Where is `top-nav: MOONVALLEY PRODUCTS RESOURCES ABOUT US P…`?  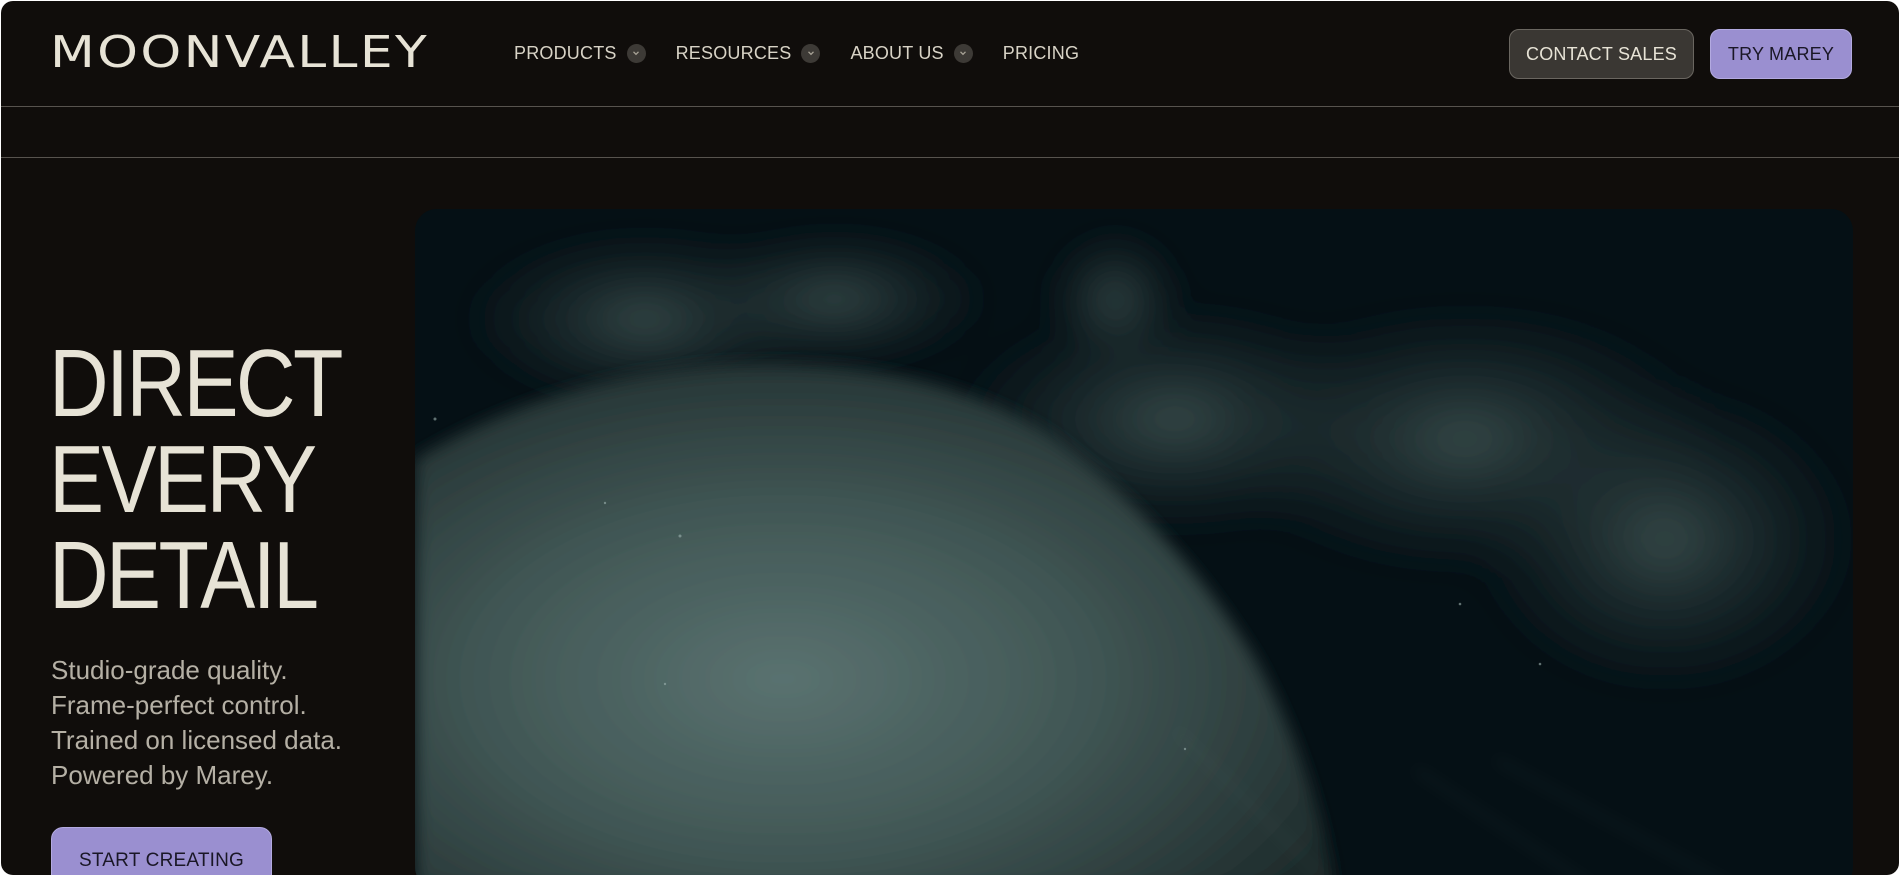
top-nav: MOONVALLEY PRODUCTS RESOURCES ABOUT US P… is located at coordinates (950, 54).